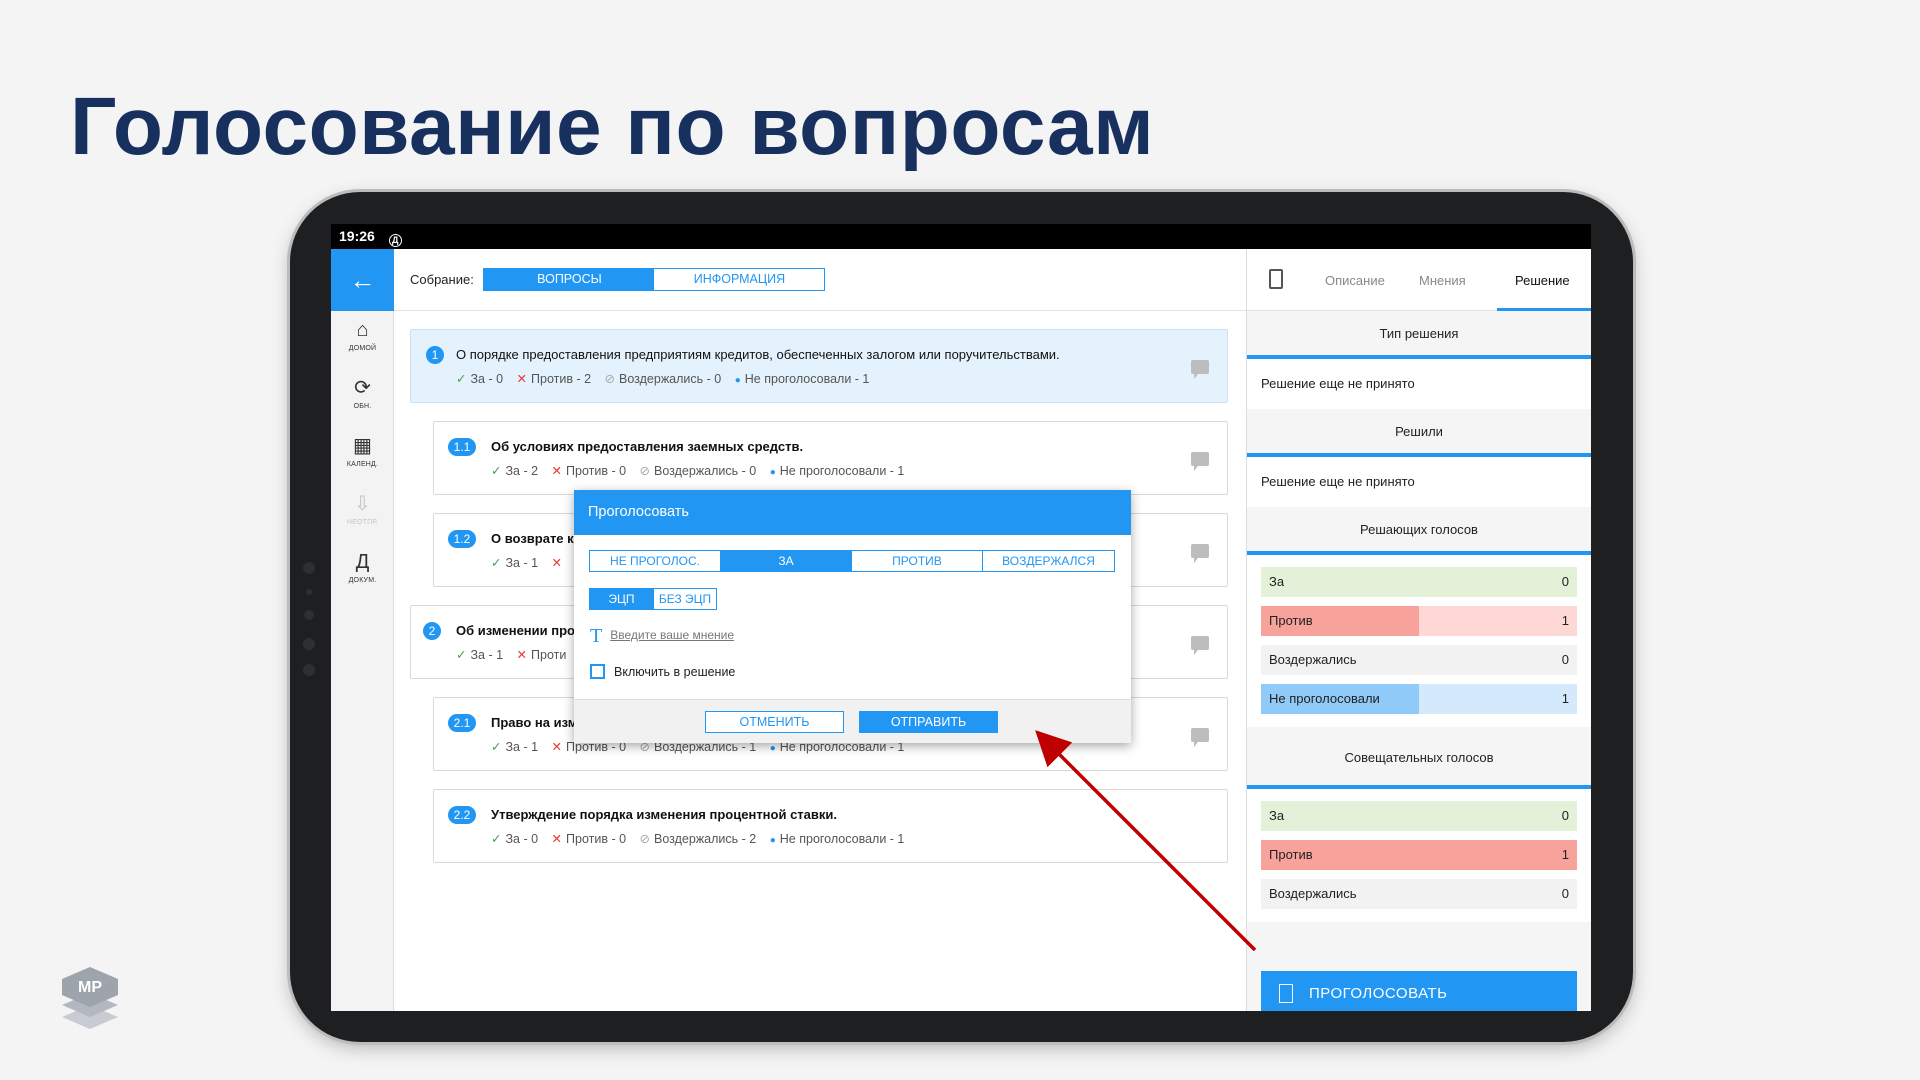 The width and height of the screenshot is (1920, 1080). Describe the element at coordinates (1048, 561) in the screenshot. I see `option-abstain: ВОЗДЕРЖАЛСЯ` at that location.